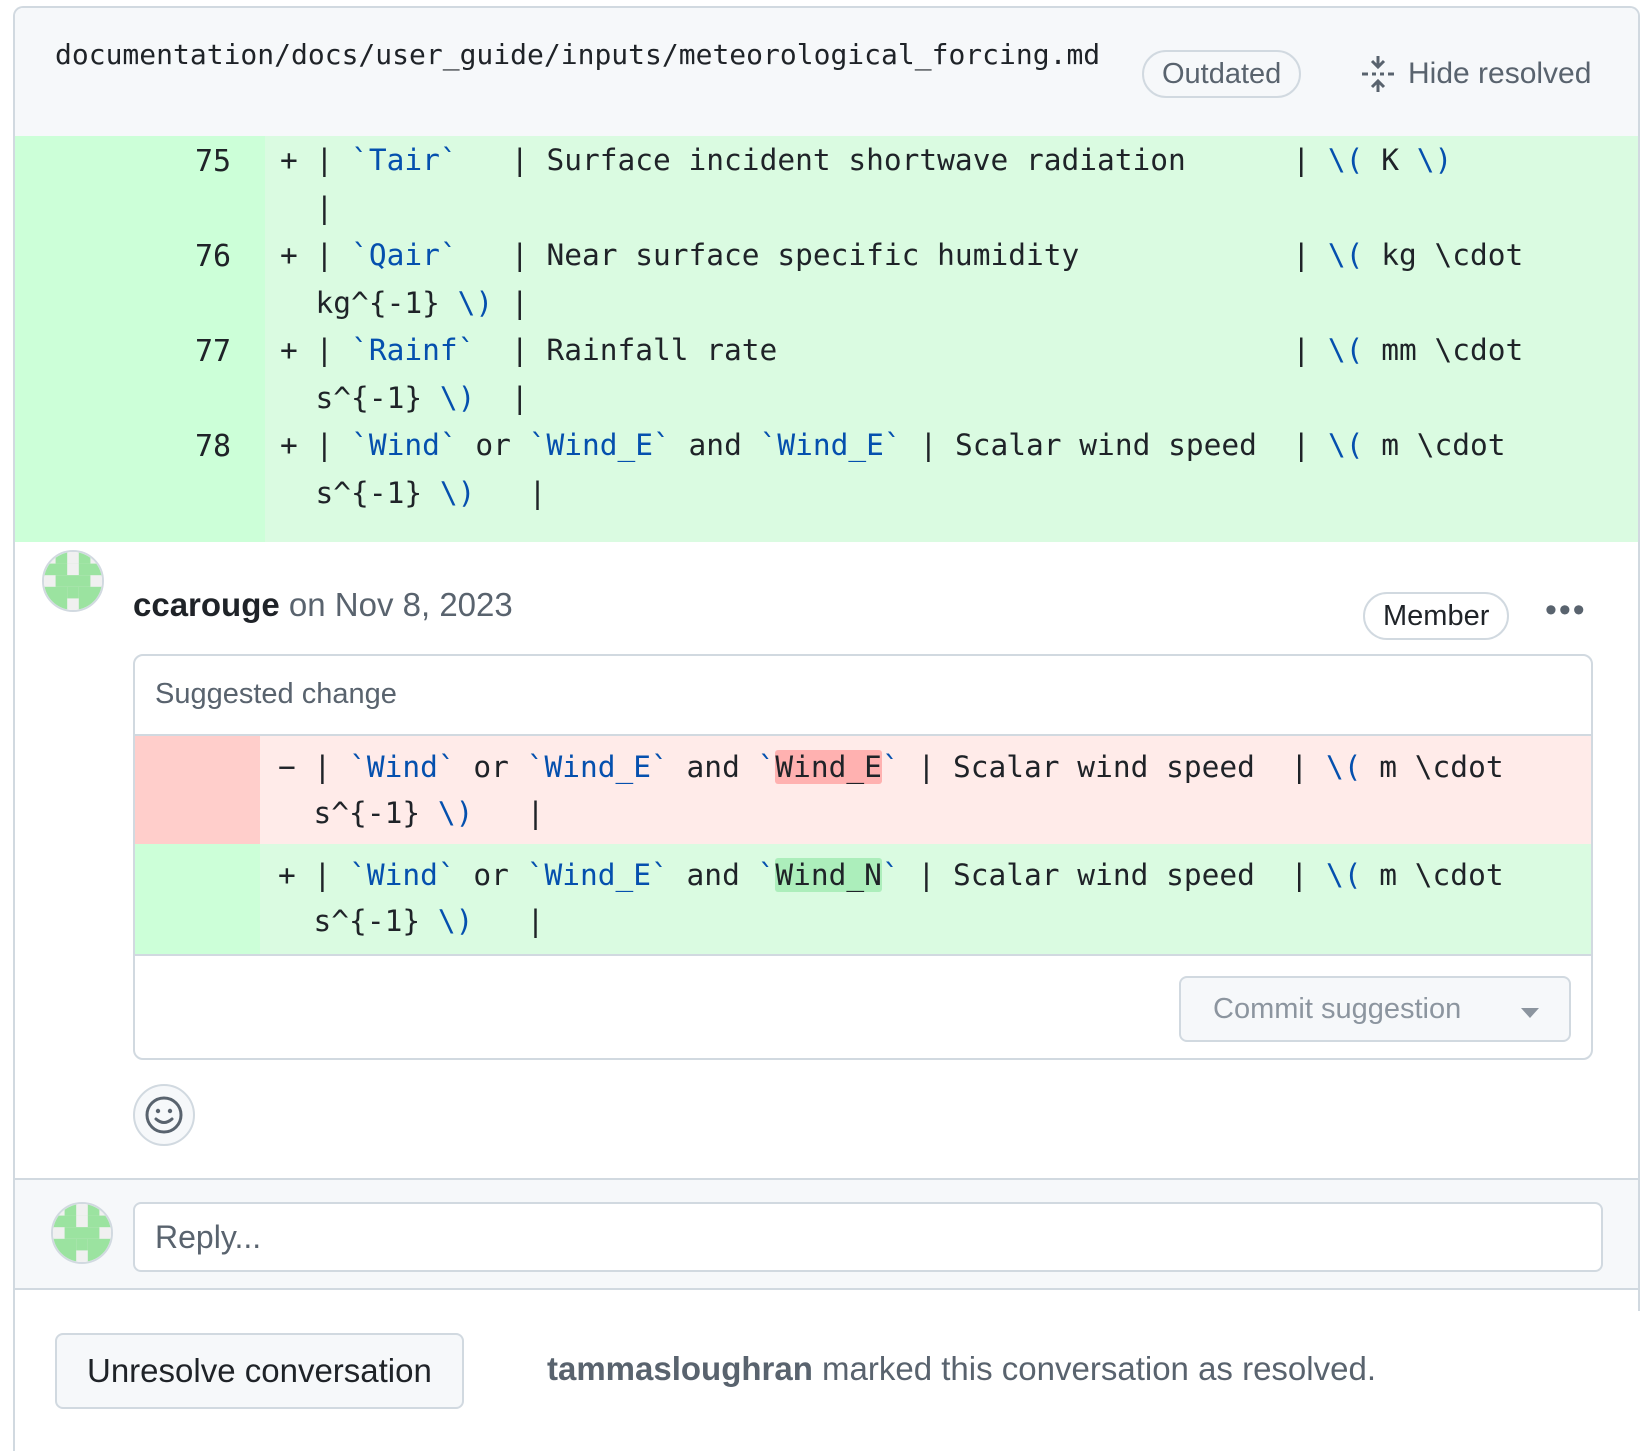 The width and height of the screenshot is (1650, 1451). Describe the element at coordinates (386, 303) in the screenshot. I see `code-text: kg^{-1}` at that location.